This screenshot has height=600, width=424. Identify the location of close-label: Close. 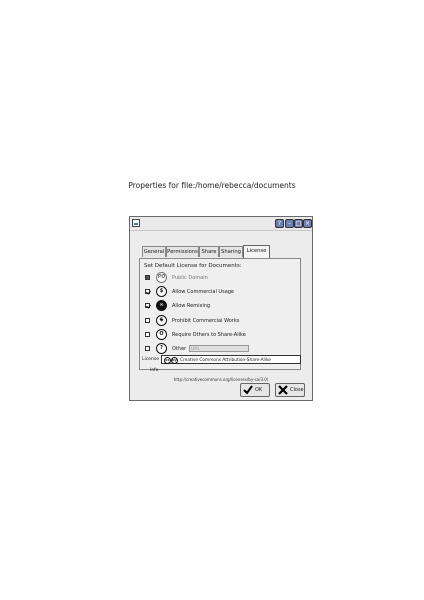
(297, 390).